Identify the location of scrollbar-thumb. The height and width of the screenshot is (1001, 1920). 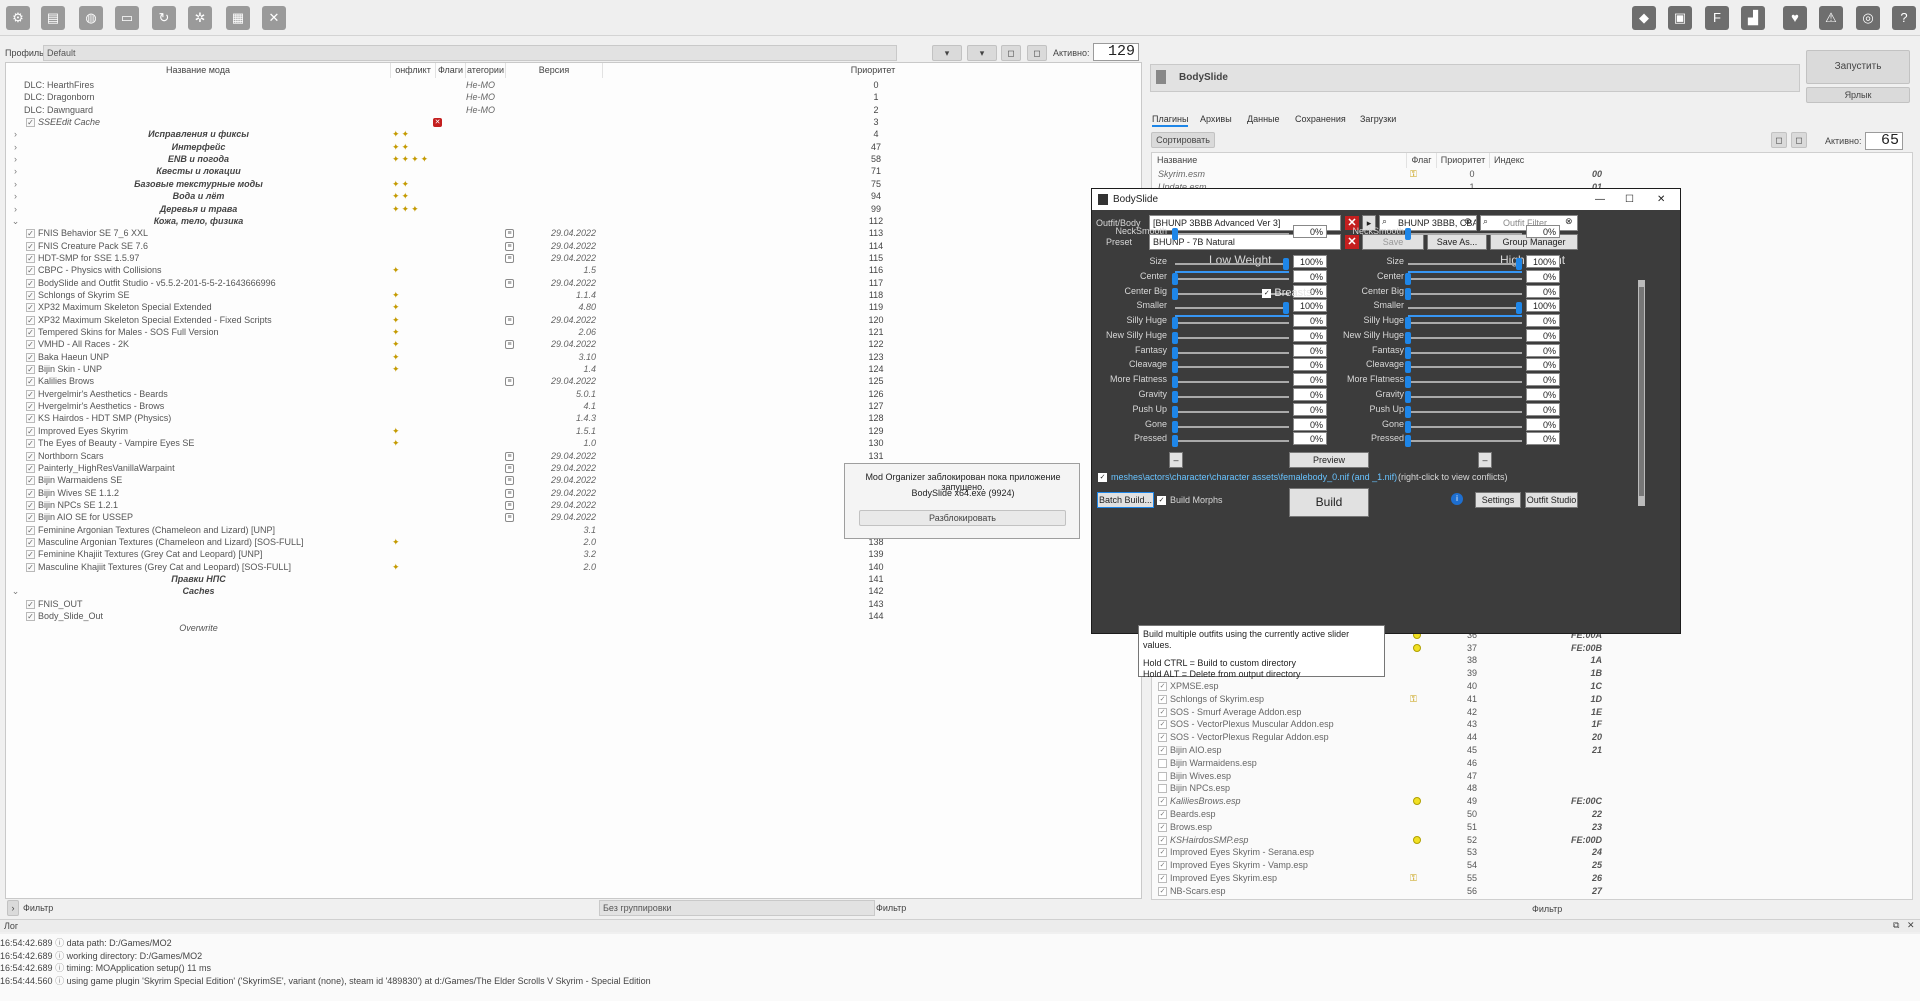
(1641, 391).